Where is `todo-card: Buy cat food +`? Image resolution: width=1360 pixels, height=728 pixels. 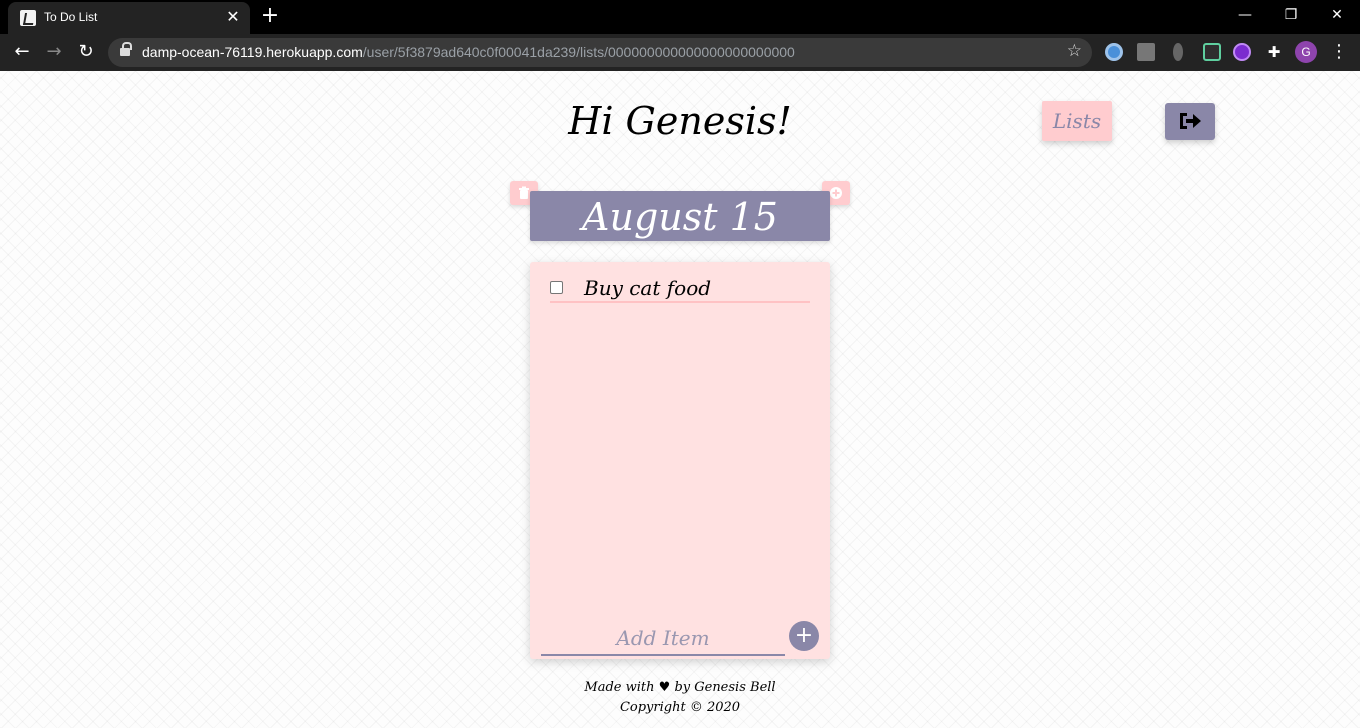
todo-card: Buy cat food + is located at coordinates (680, 460).